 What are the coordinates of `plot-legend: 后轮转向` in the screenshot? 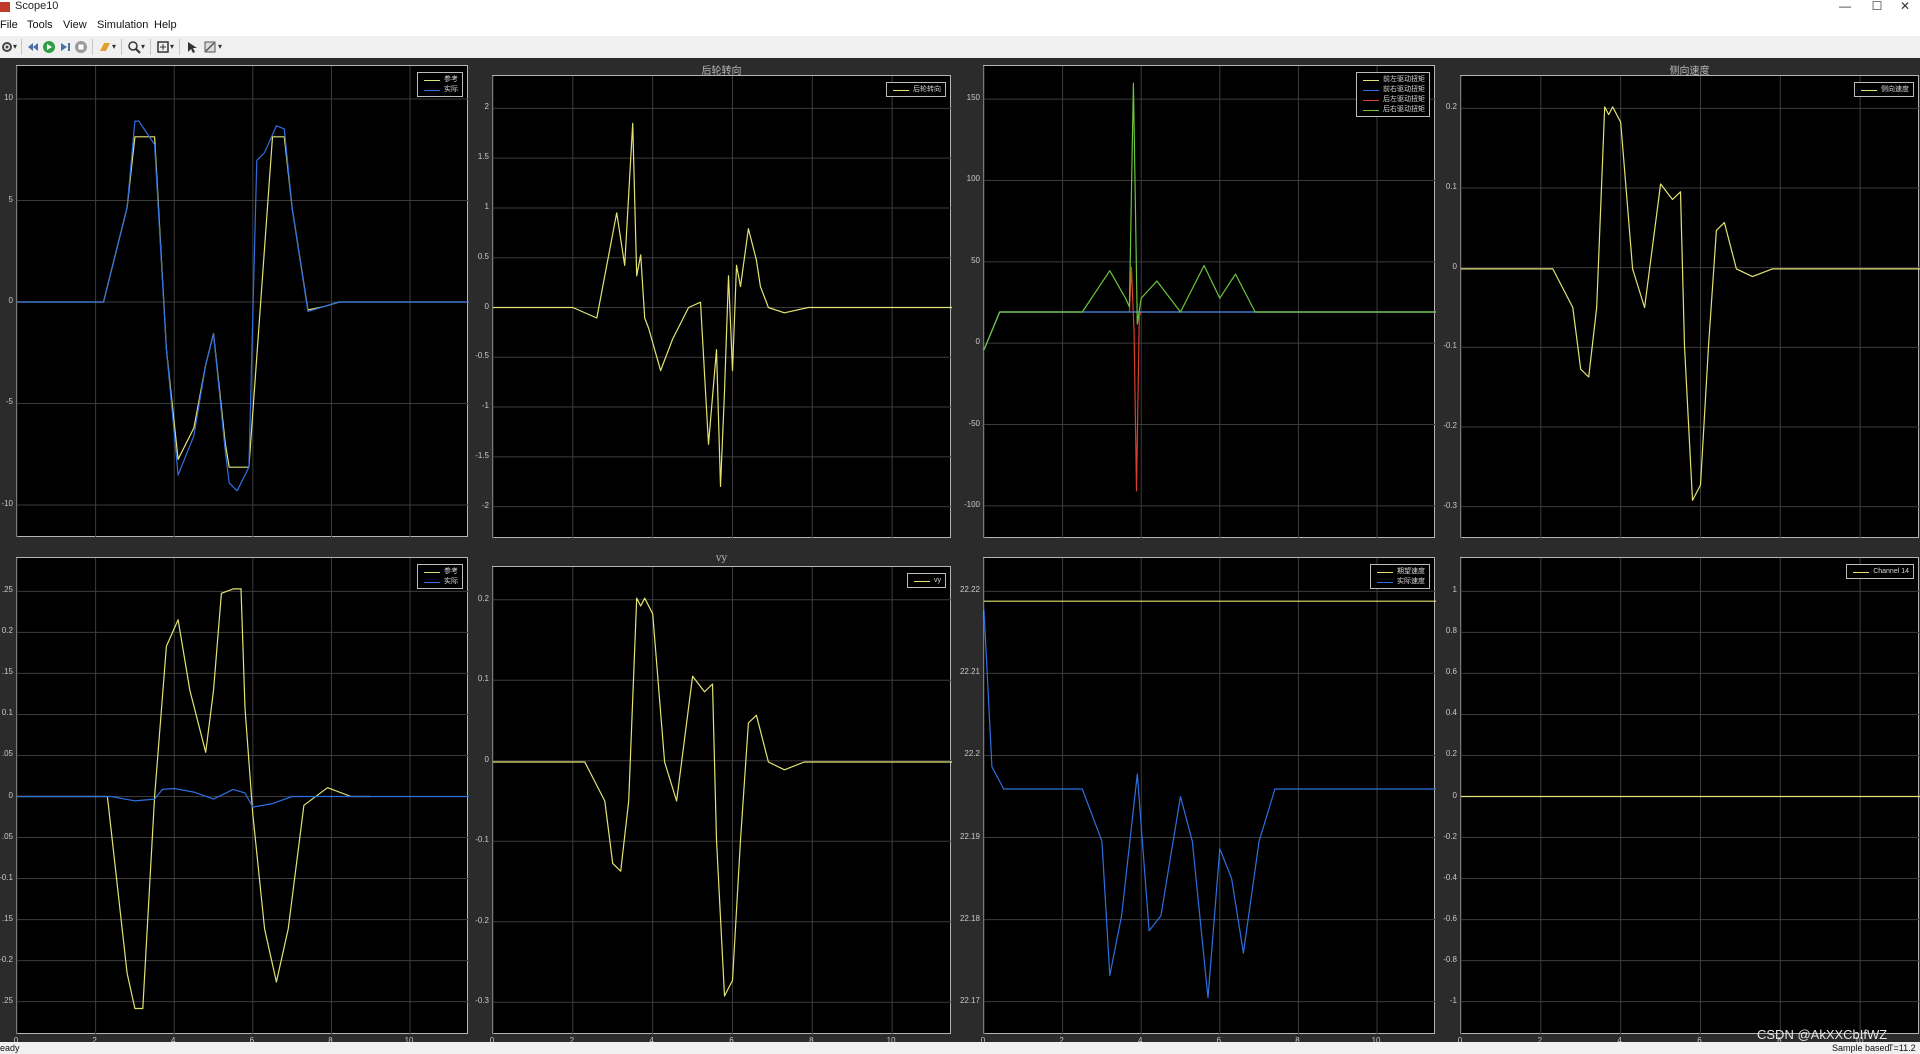 It's located at (916, 89).